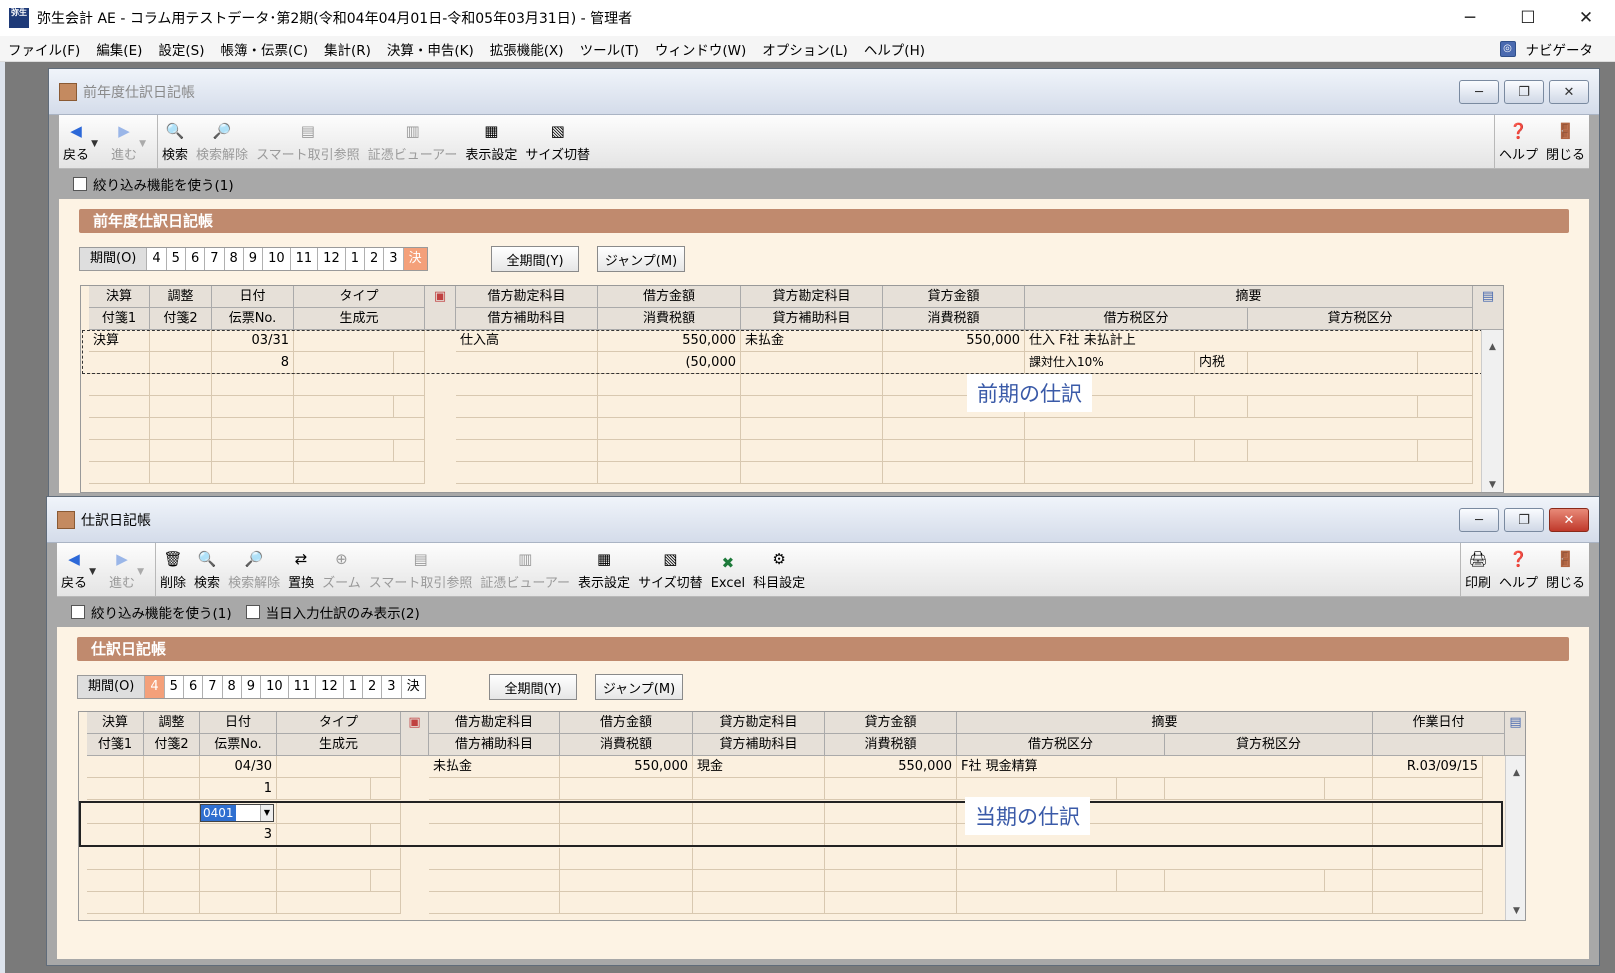 Image resolution: width=1615 pixels, height=973 pixels. What do you see at coordinates (207, 569) in the screenshot?
I see `search-button: 🔍 検索` at bounding box center [207, 569].